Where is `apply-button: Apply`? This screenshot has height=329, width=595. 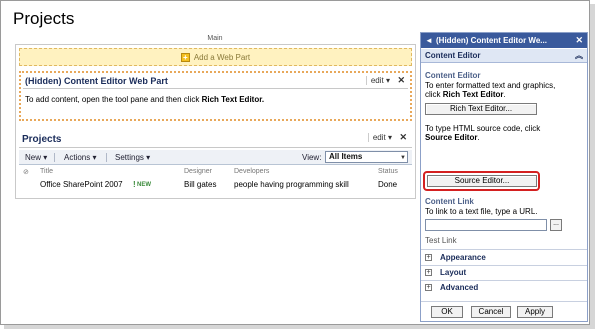 apply-button: Apply is located at coordinates (535, 312).